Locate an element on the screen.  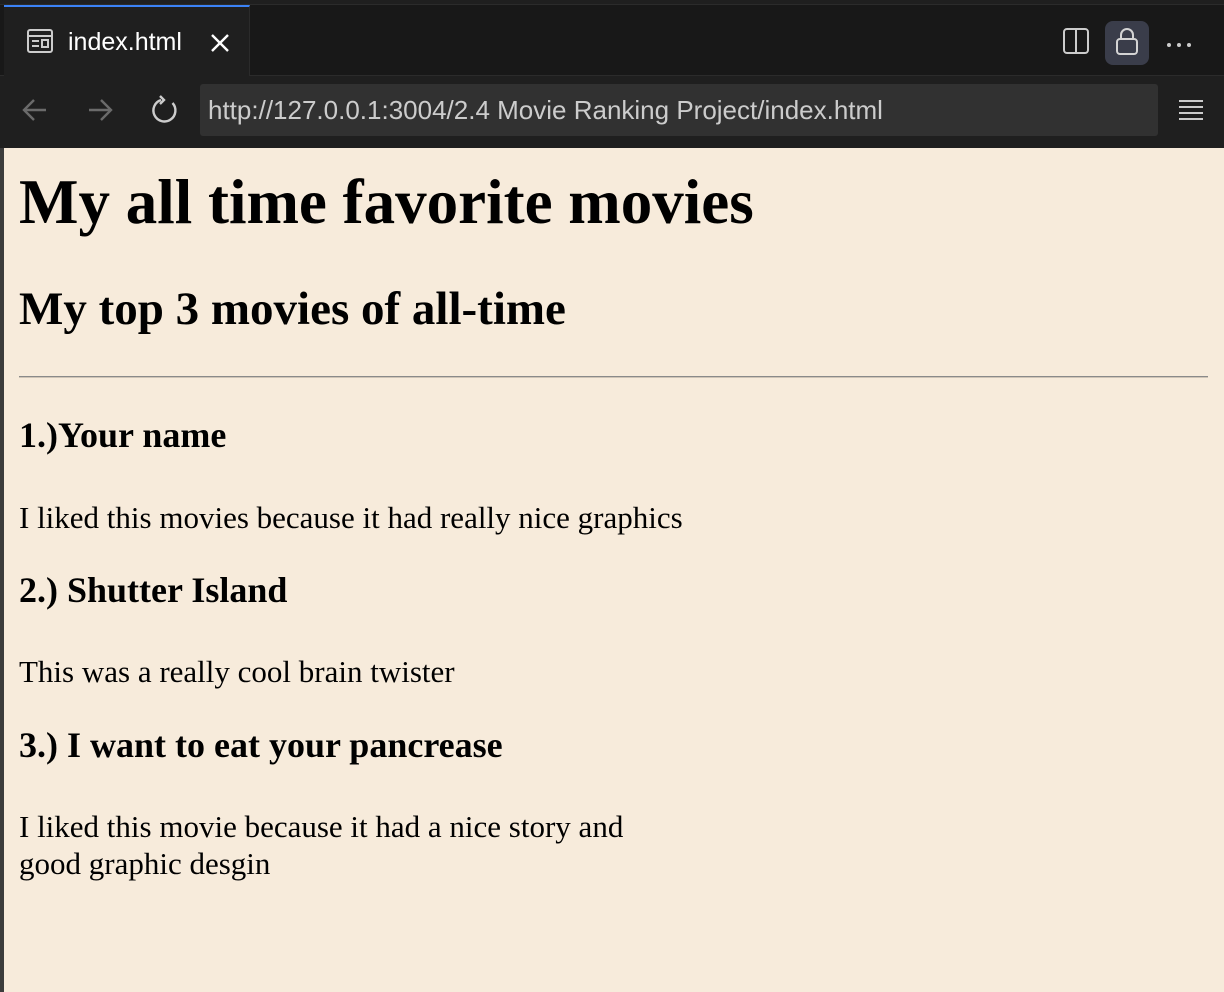
reload-button is located at coordinates (165, 112).